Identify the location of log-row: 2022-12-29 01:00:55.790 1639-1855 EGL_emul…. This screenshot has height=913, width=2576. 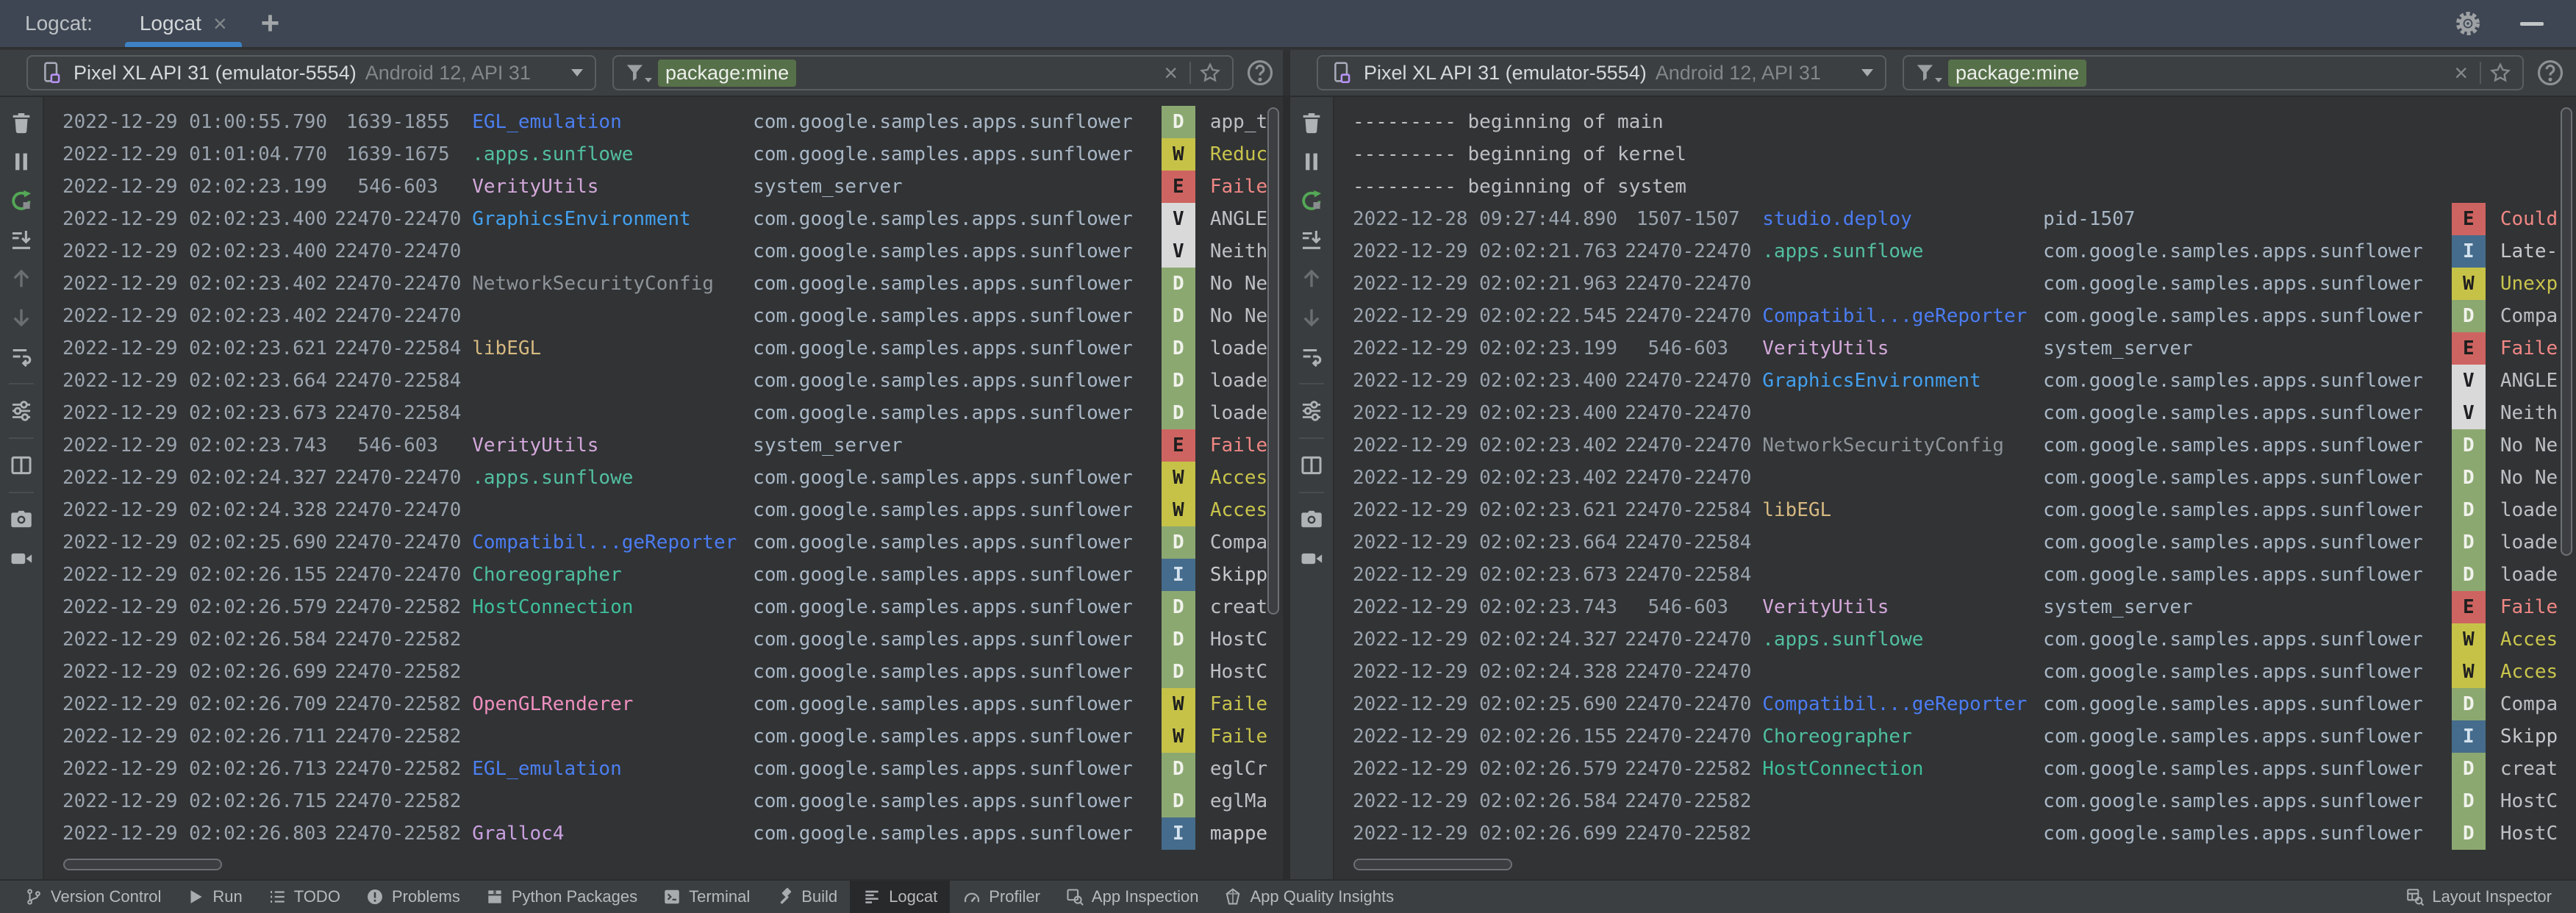
(664, 122).